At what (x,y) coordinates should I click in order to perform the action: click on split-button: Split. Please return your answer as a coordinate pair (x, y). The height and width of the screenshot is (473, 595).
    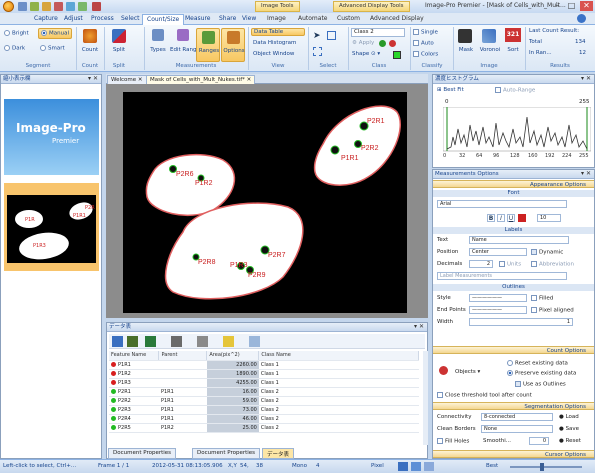
    Looking at the image, I should click on (119, 50).